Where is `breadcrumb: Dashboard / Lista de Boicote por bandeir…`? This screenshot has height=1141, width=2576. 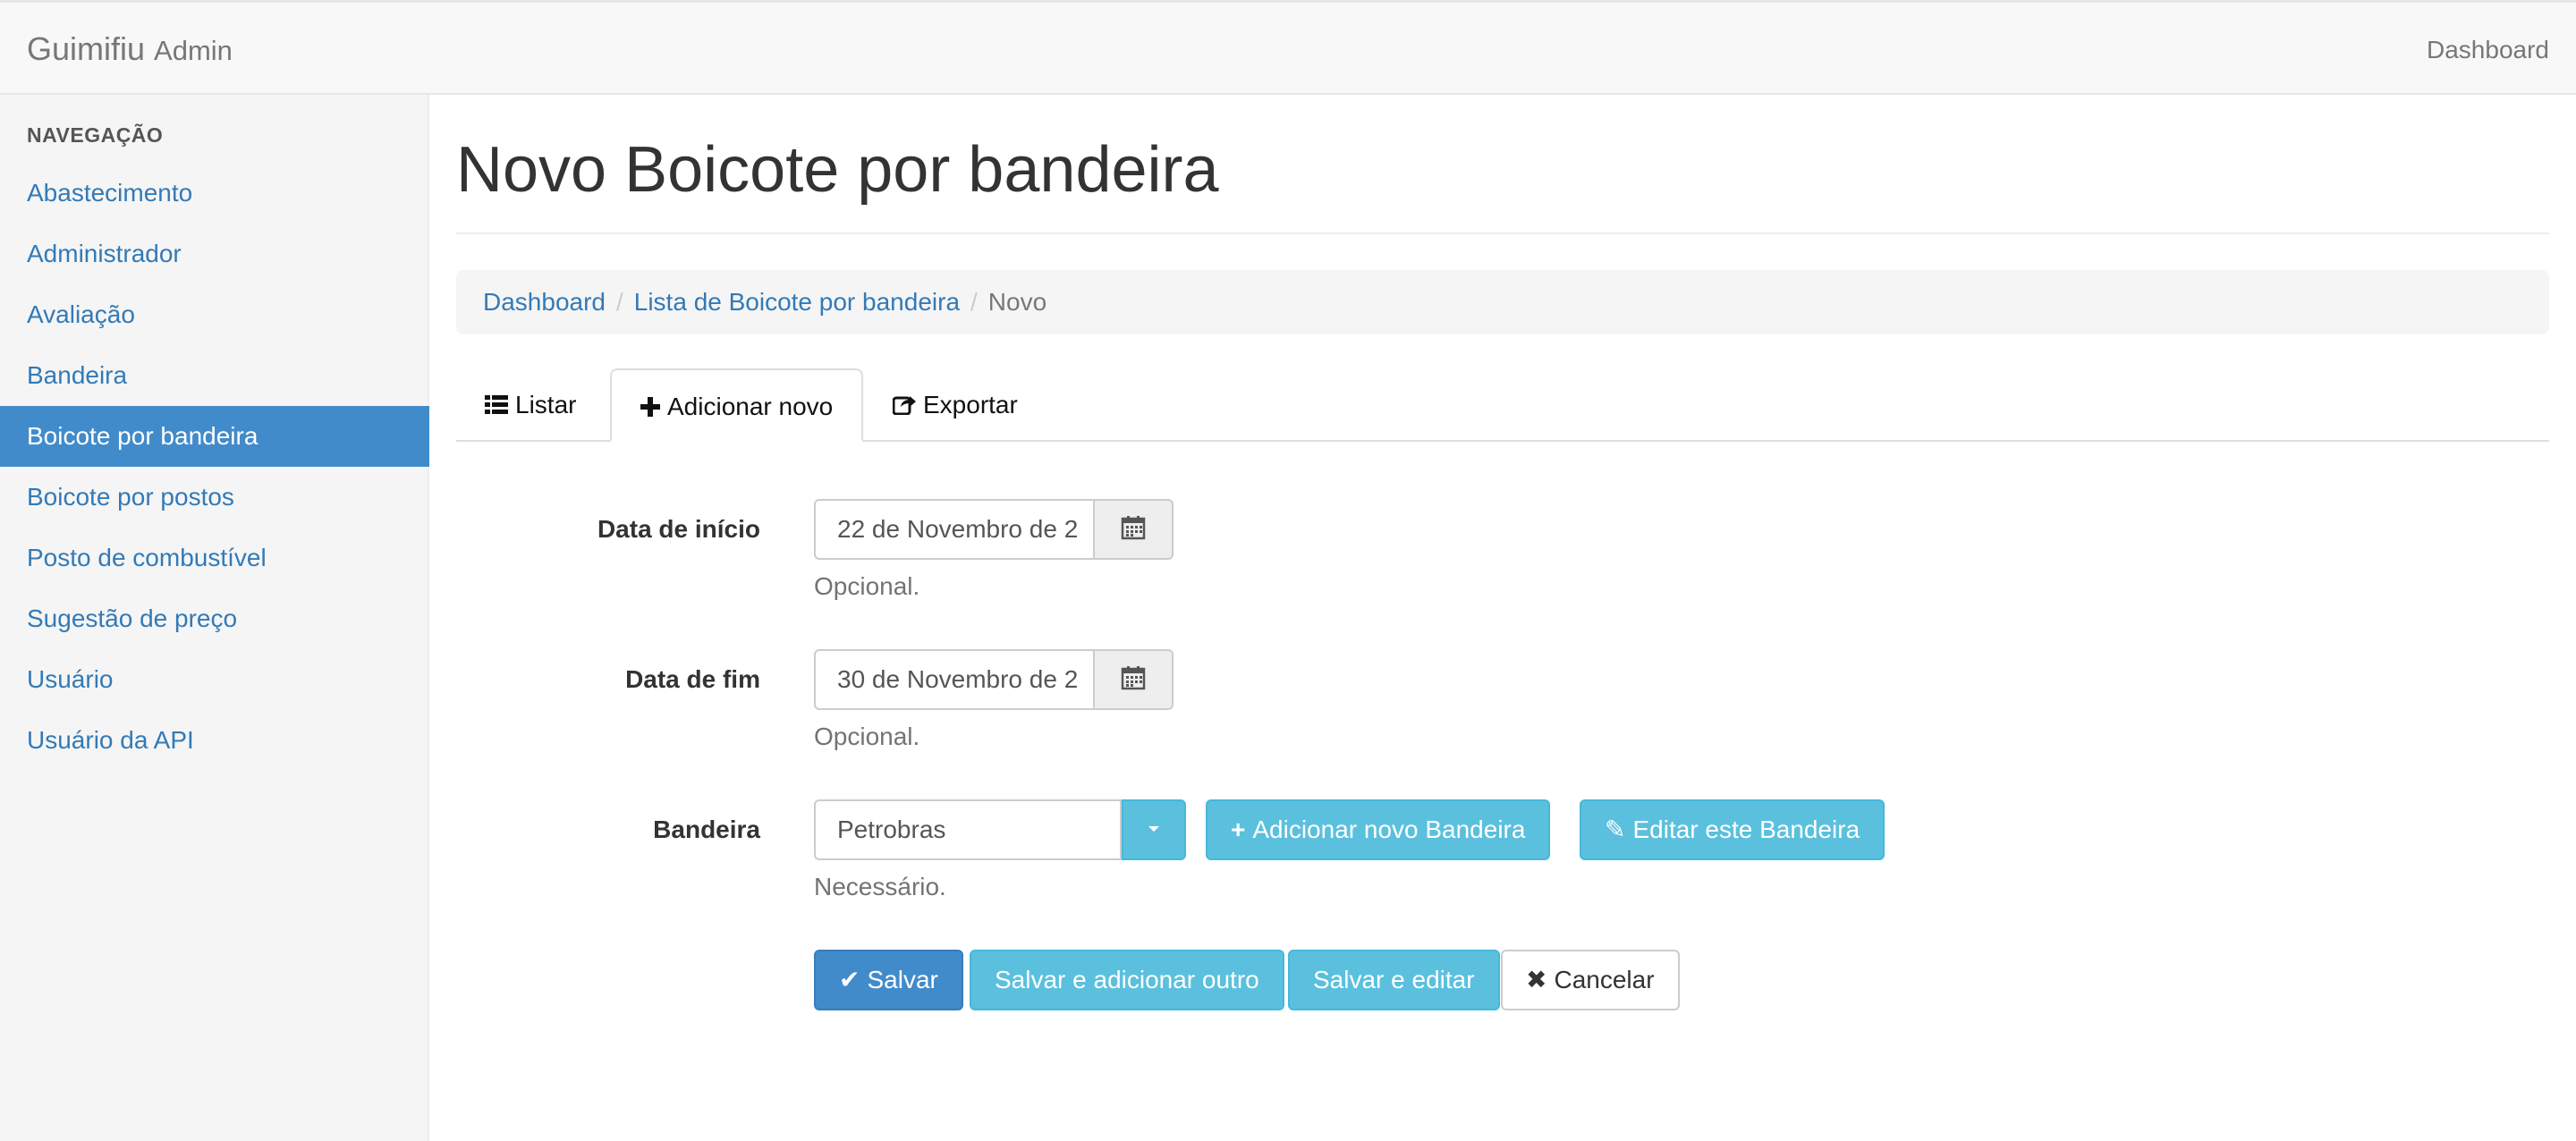
breadcrumb: Dashboard / Lista de Boicote por bandeir… is located at coordinates (1502, 302).